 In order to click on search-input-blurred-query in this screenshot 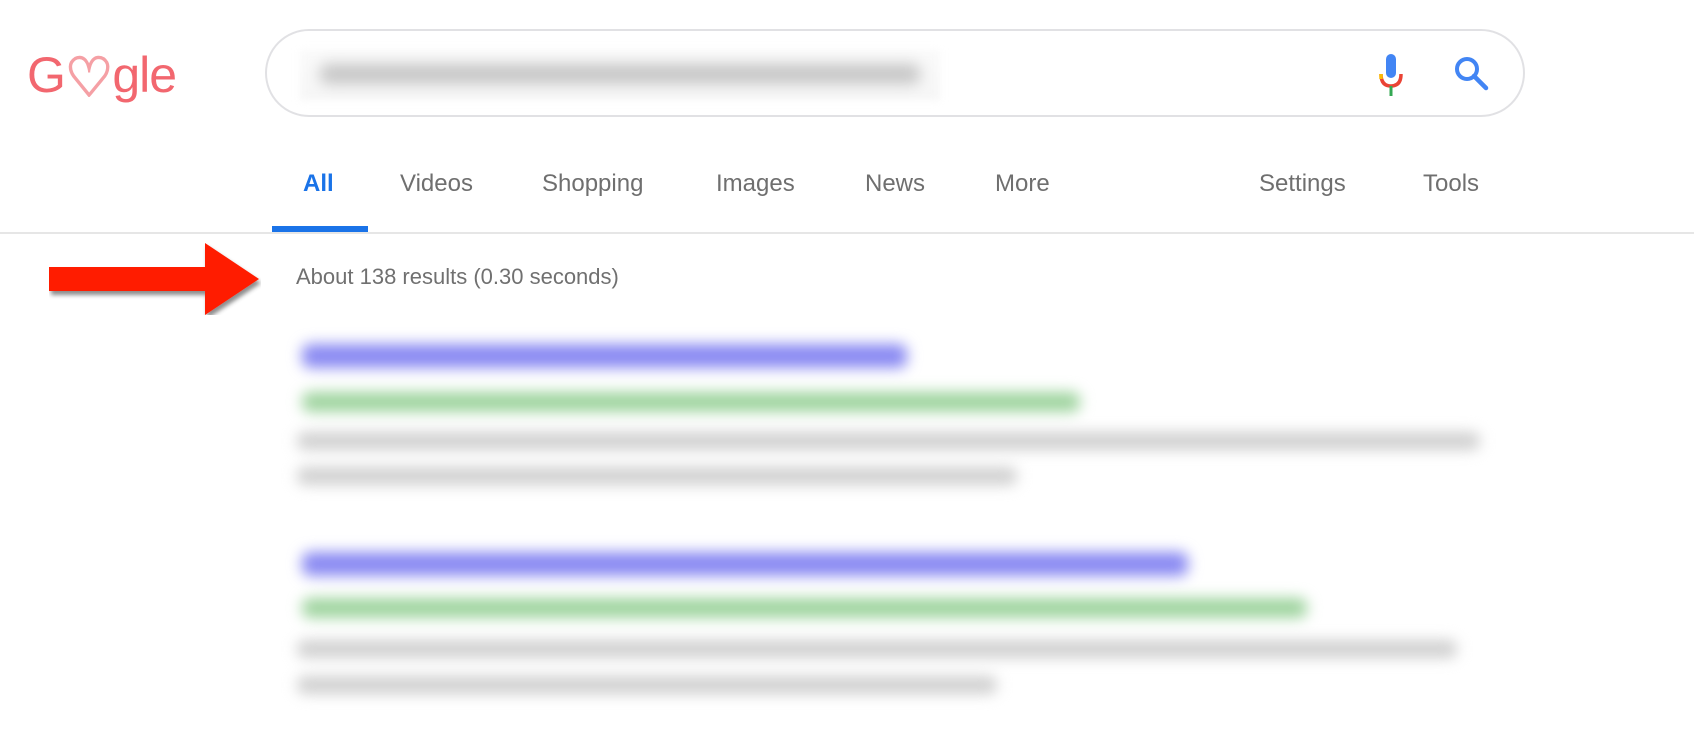, I will do `click(620, 75)`.